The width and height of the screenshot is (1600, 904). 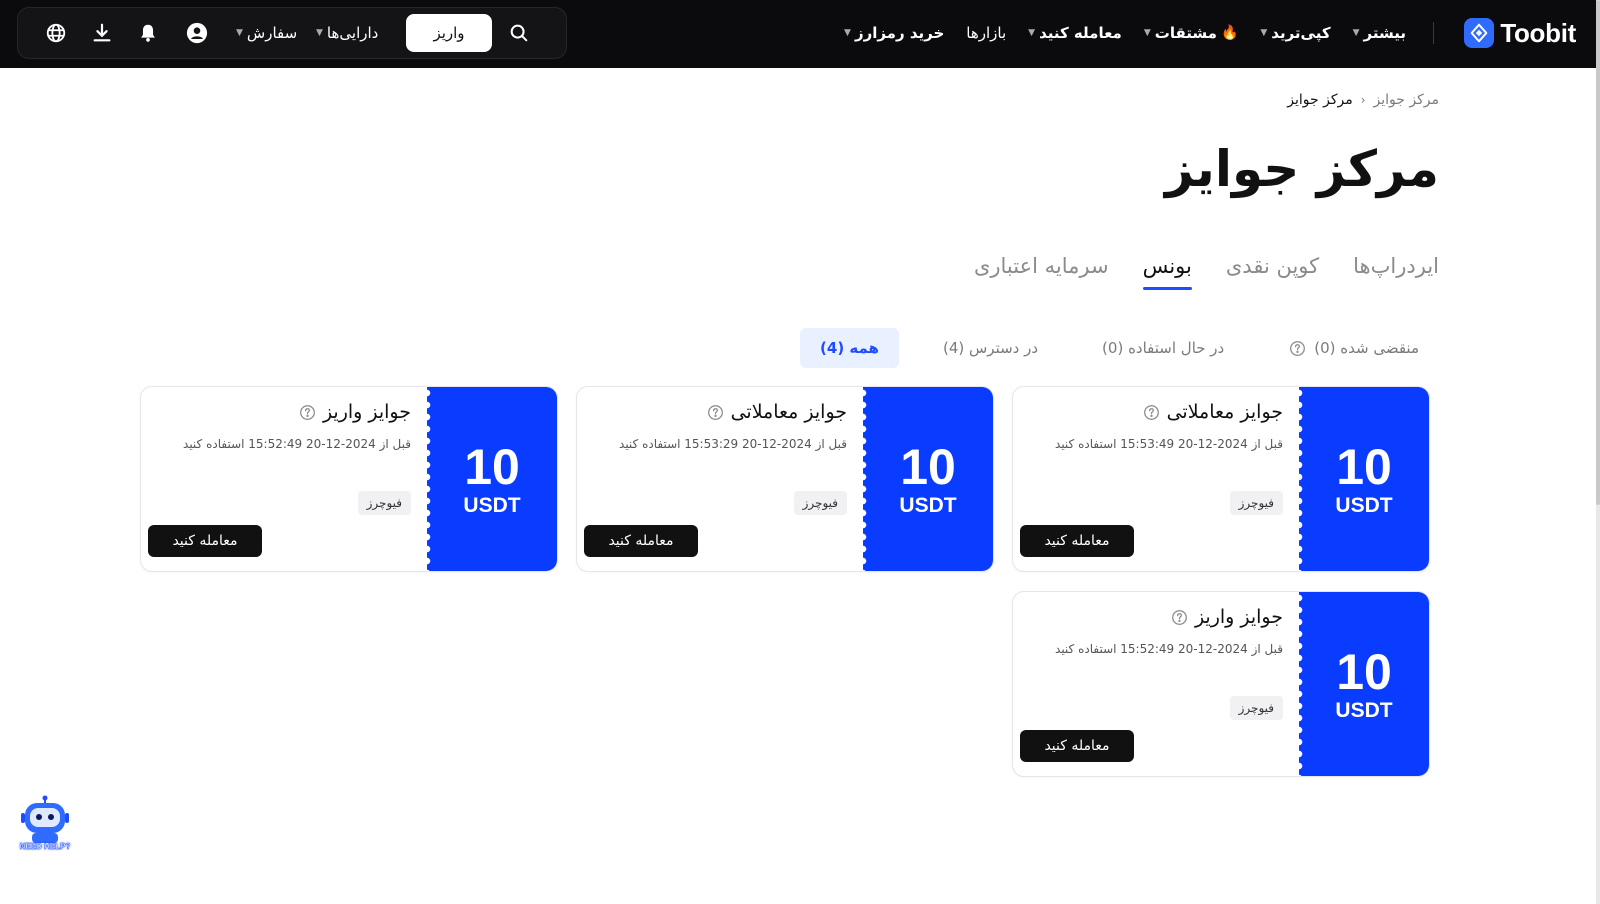 What do you see at coordinates (1206, 272) in the screenshot?
I see `reward-type-tabs: سرمایه اعتباری بونس کوپن نقدی ایردراپ‌ها` at bounding box center [1206, 272].